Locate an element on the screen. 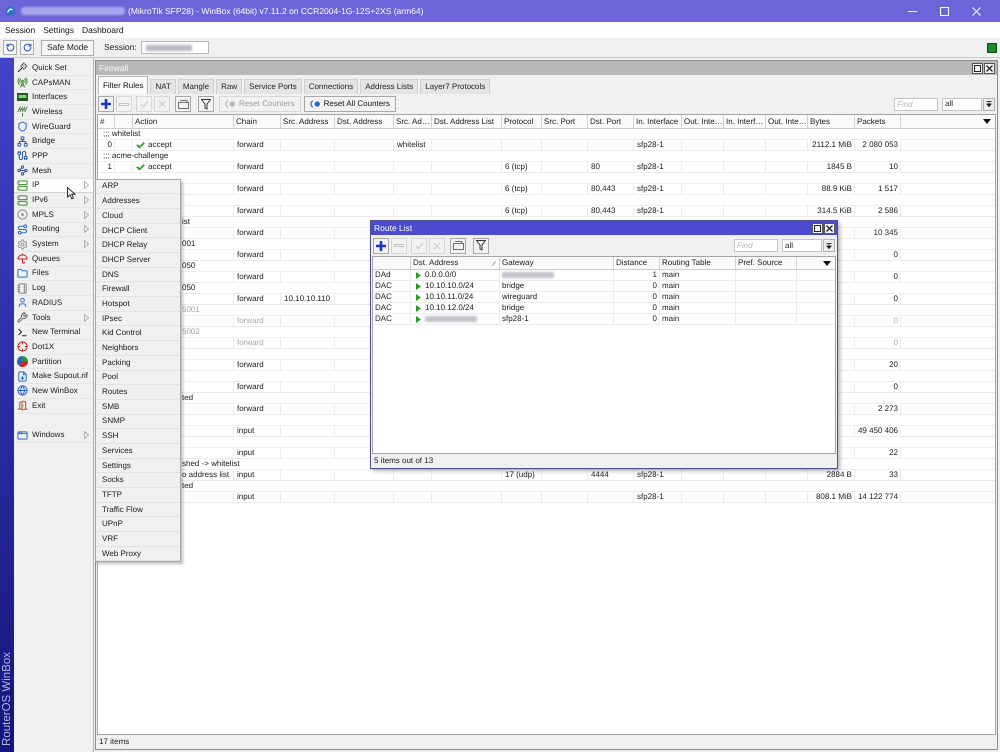 The height and width of the screenshot is (752, 1000). column-header: Dst. Address List is located at coordinates (467, 121).